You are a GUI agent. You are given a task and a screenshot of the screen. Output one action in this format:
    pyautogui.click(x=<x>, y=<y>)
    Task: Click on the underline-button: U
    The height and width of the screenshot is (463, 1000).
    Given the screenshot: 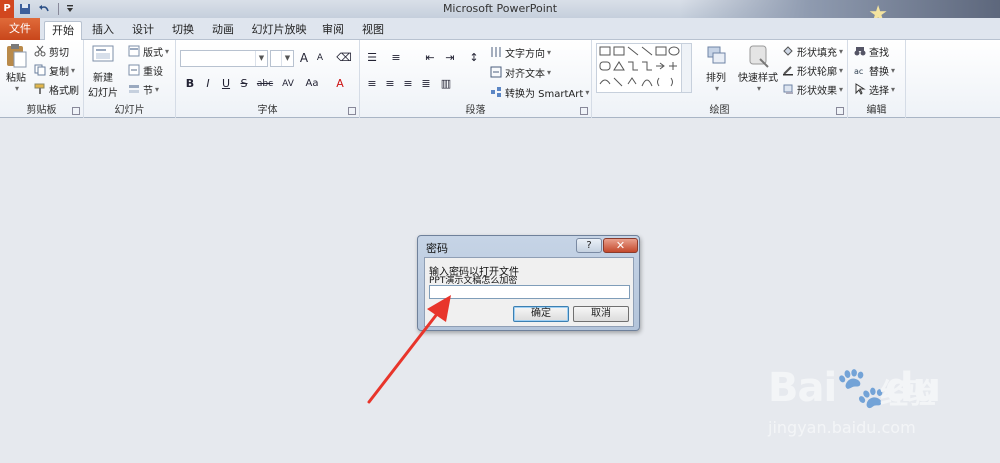 What is the action you would take?
    pyautogui.click(x=226, y=84)
    